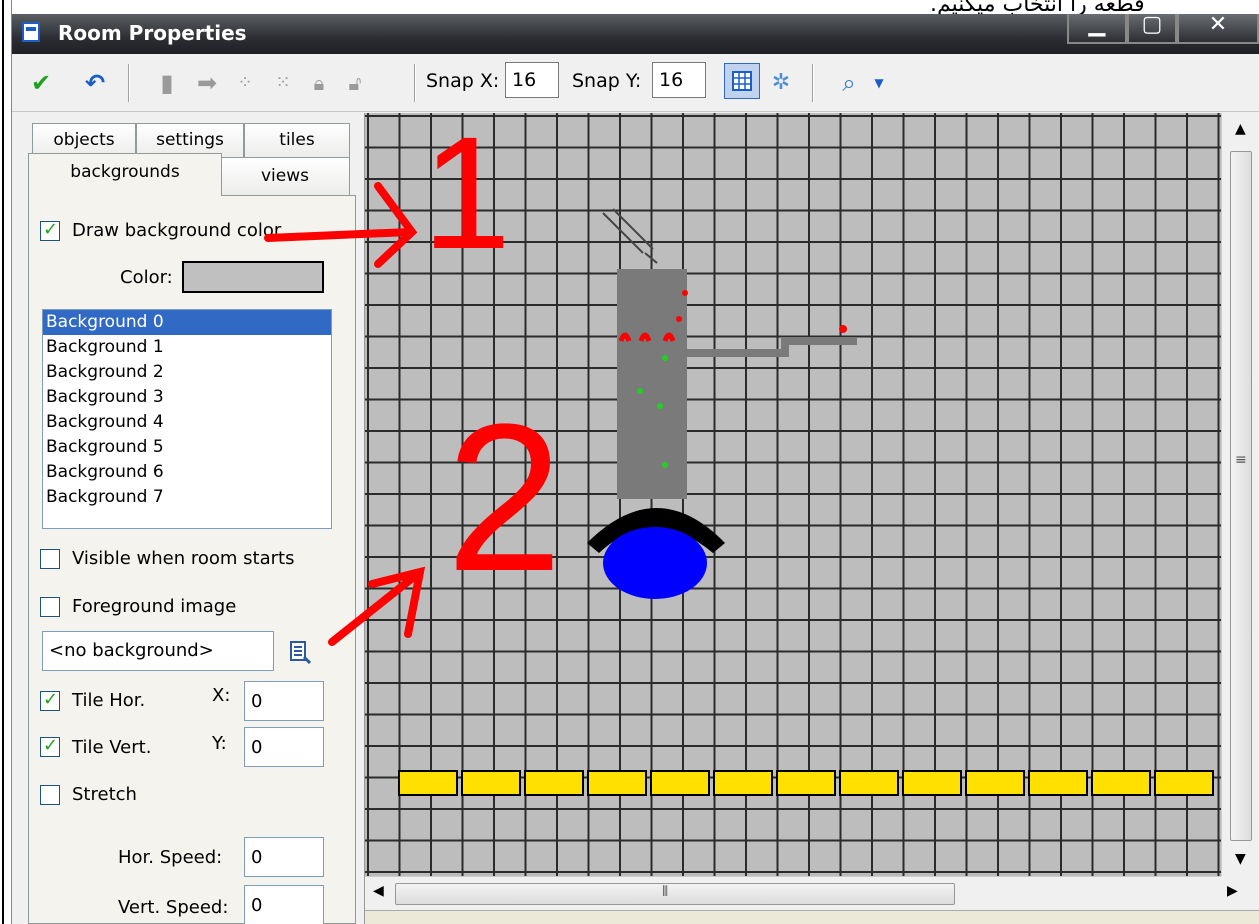  Describe the element at coordinates (812, 917) in the screenshot. I see `status-bar` at that location.